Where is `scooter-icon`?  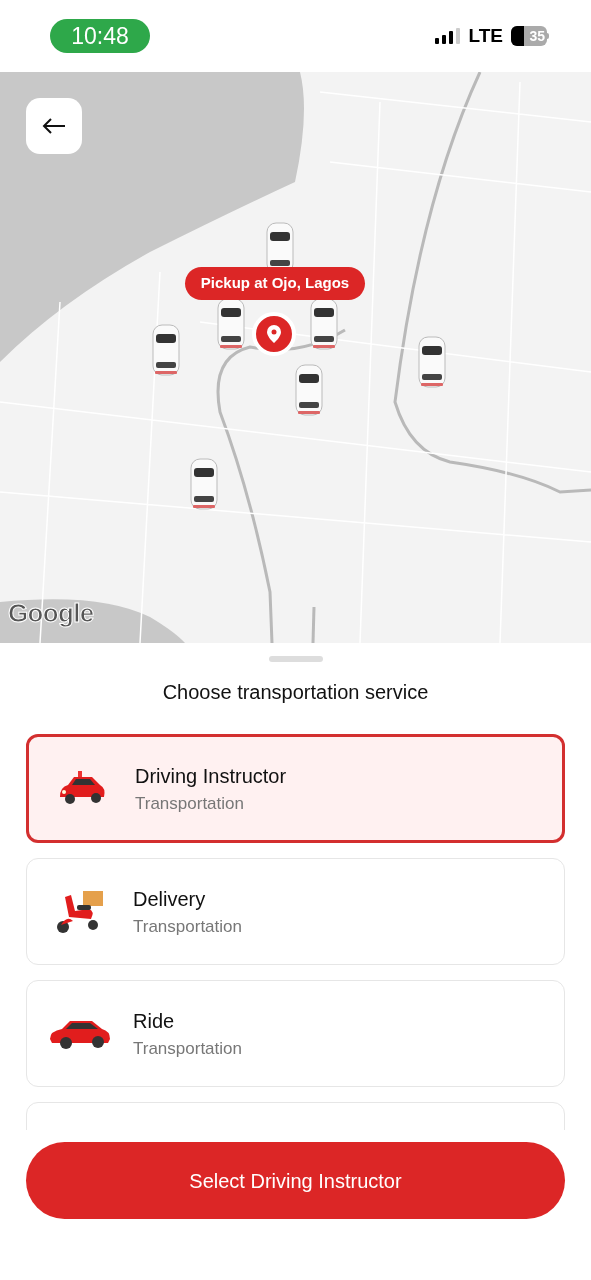
scooter-icon is located at coordinates (80, 911).